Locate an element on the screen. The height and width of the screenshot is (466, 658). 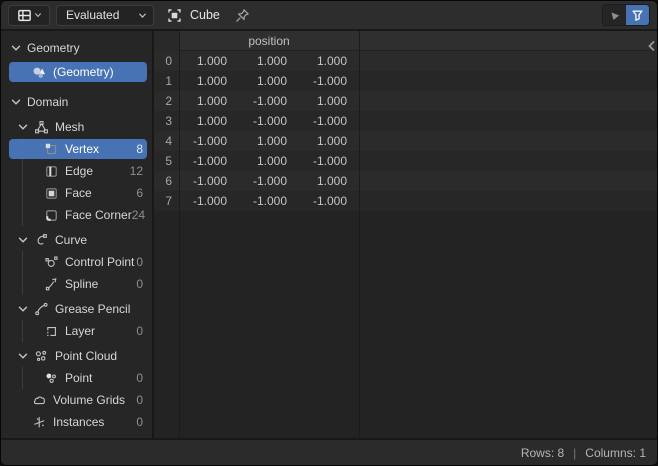
sidebar-item-label: Domain is located at coordinates (48, 102).